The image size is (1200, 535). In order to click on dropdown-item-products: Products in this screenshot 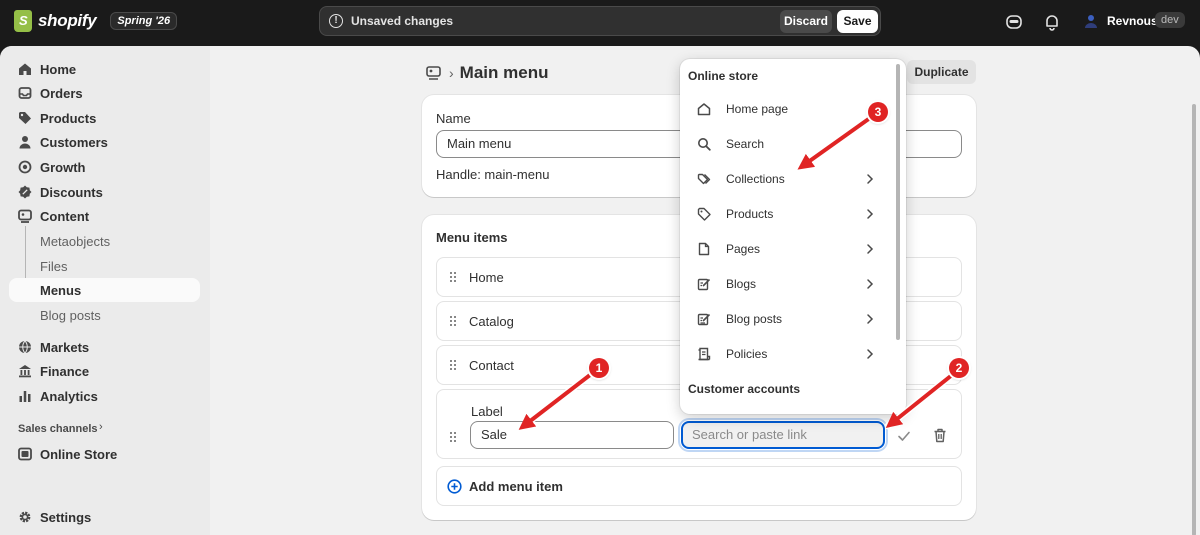, I will do `click(788, 214)`.